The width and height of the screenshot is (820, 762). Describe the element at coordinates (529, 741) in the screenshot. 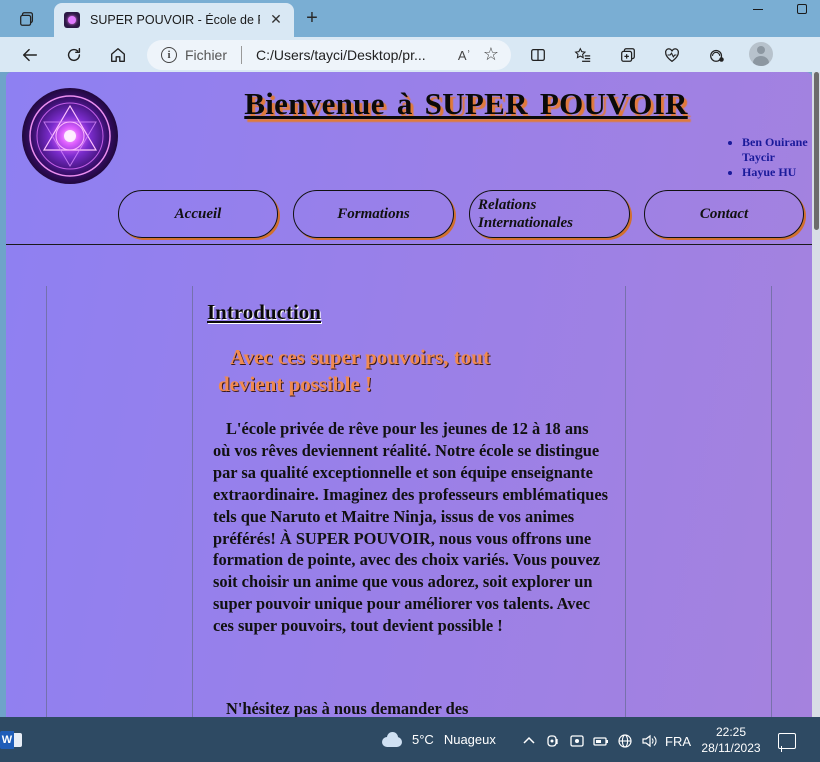

I see `show-hidden-icons-chevron-icon` at that location.